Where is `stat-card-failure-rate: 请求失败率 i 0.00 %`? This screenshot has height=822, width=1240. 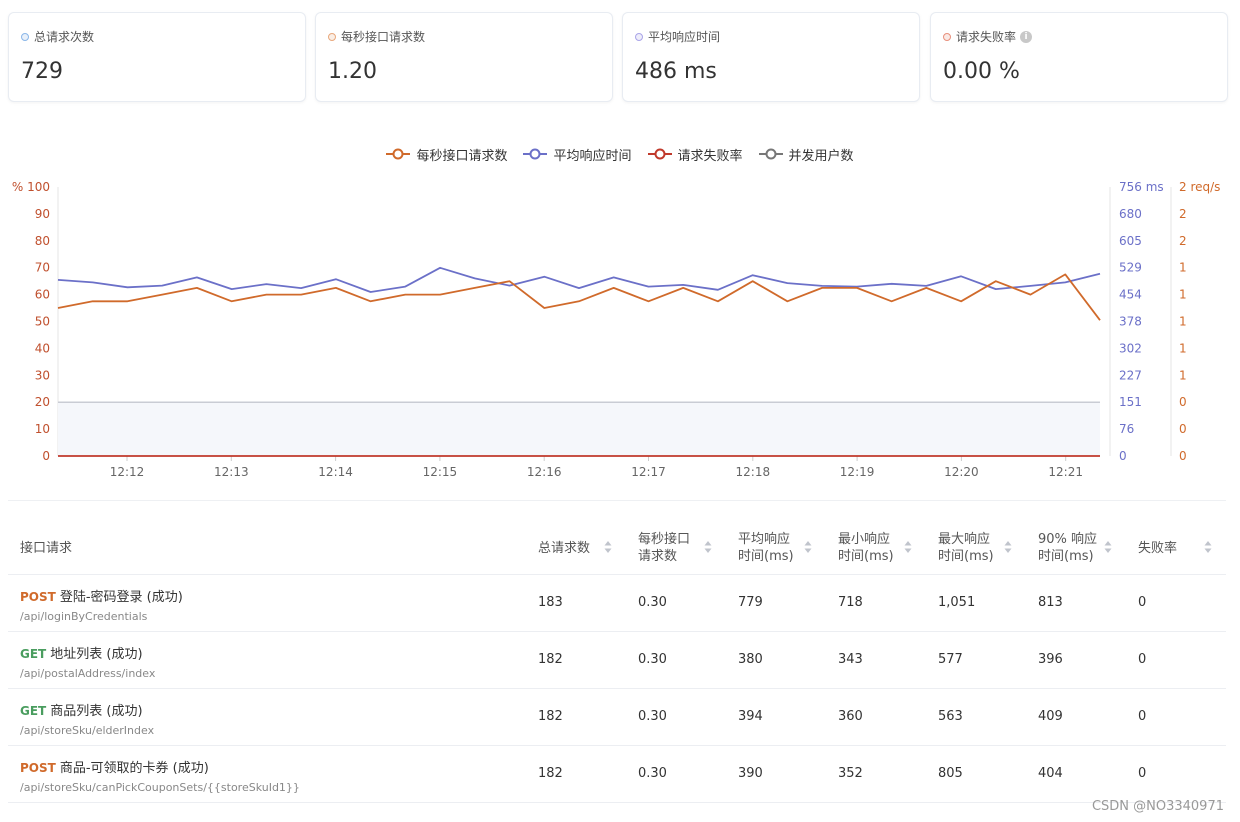 stat-card-failure-rate: 请求失败率 i 0.00 % is located at coordinates (1079, 57).